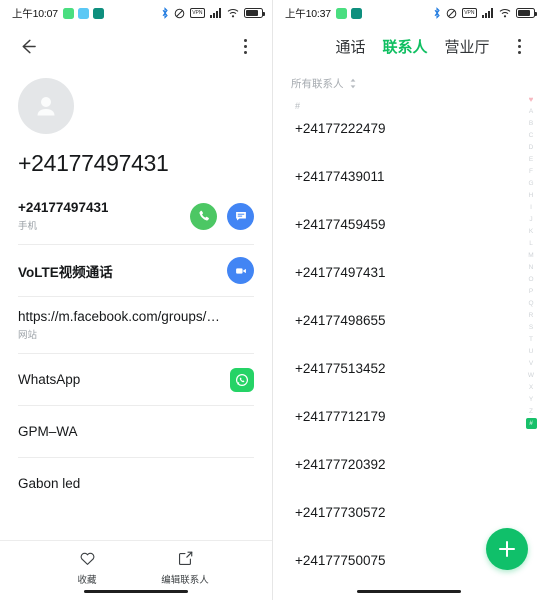 The width and height of the screenshot is (544, 600). Describe the element at coordinates (469, 13) in the screenshot. I see `vpn-icon: VPN` at that location.